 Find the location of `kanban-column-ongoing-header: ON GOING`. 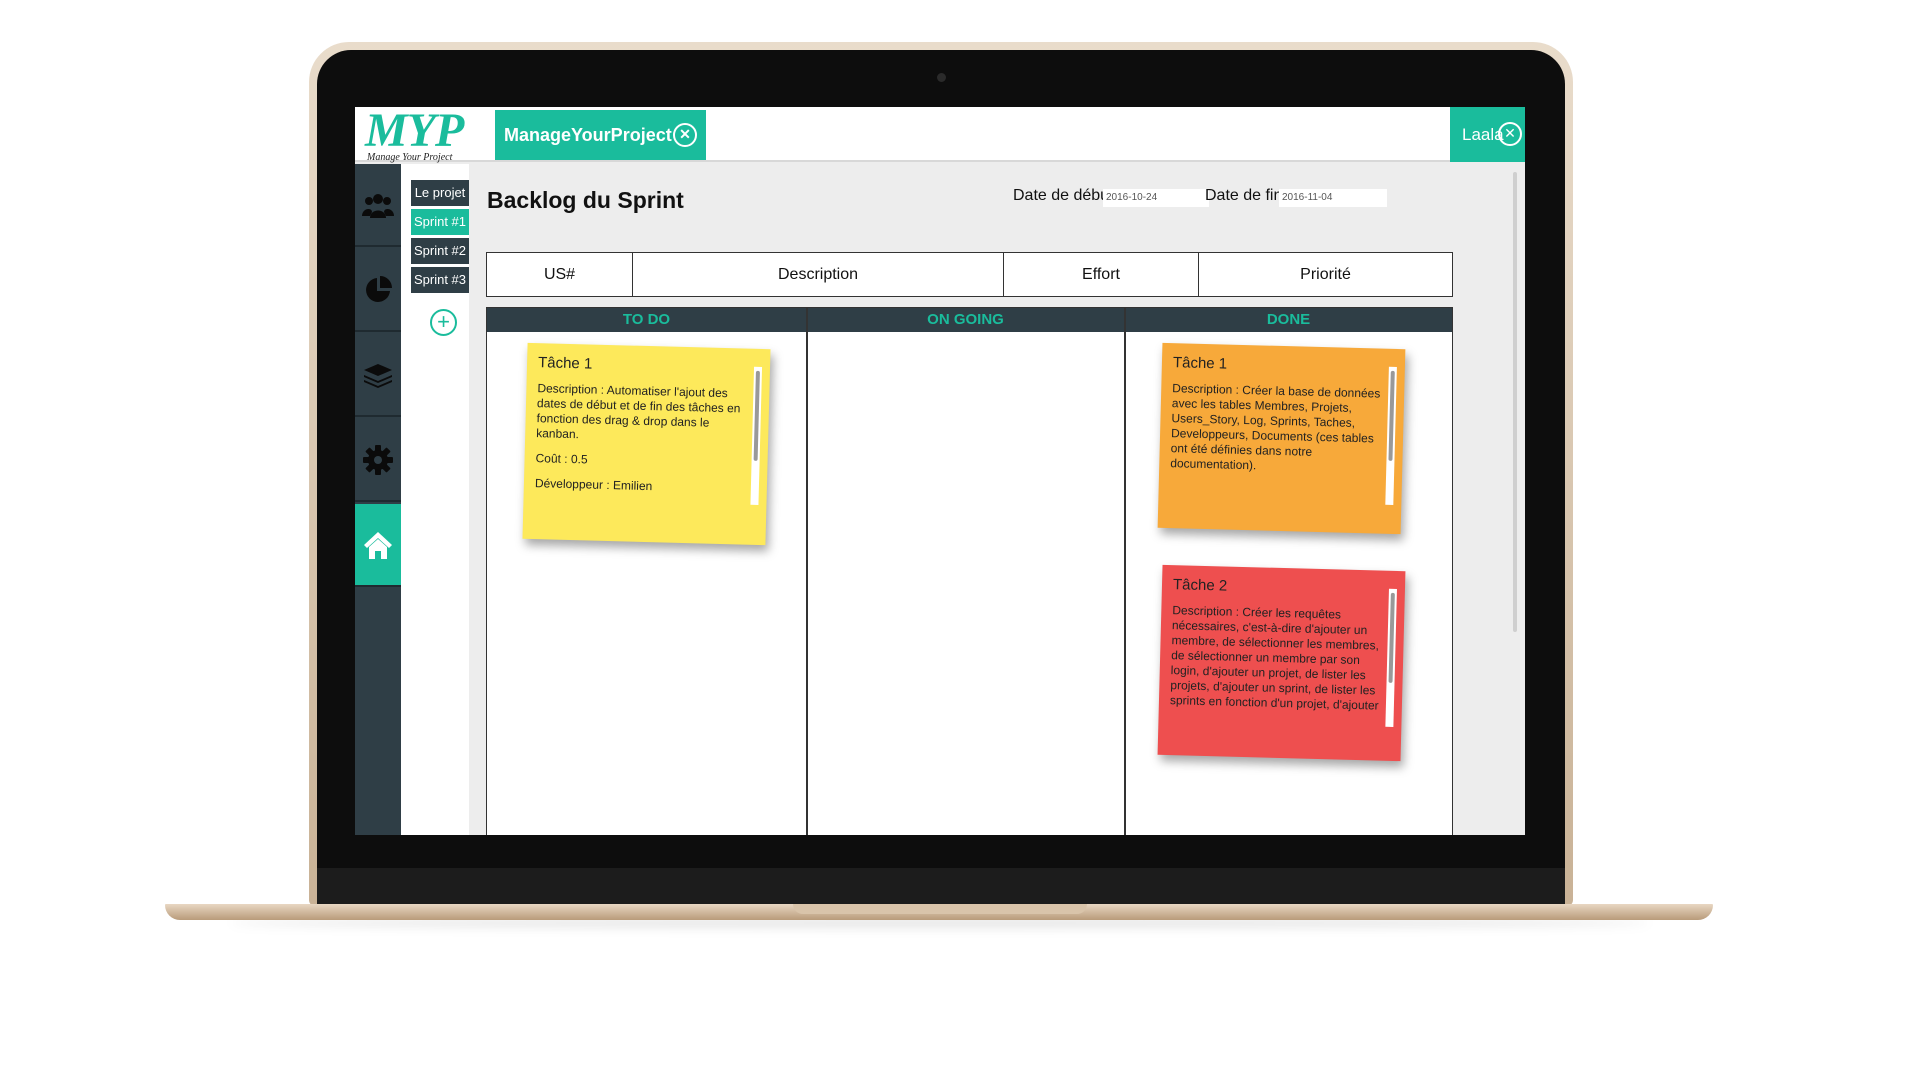

kanban-column-ongoing-header: ON GOING is located at coordinates (965, 320).